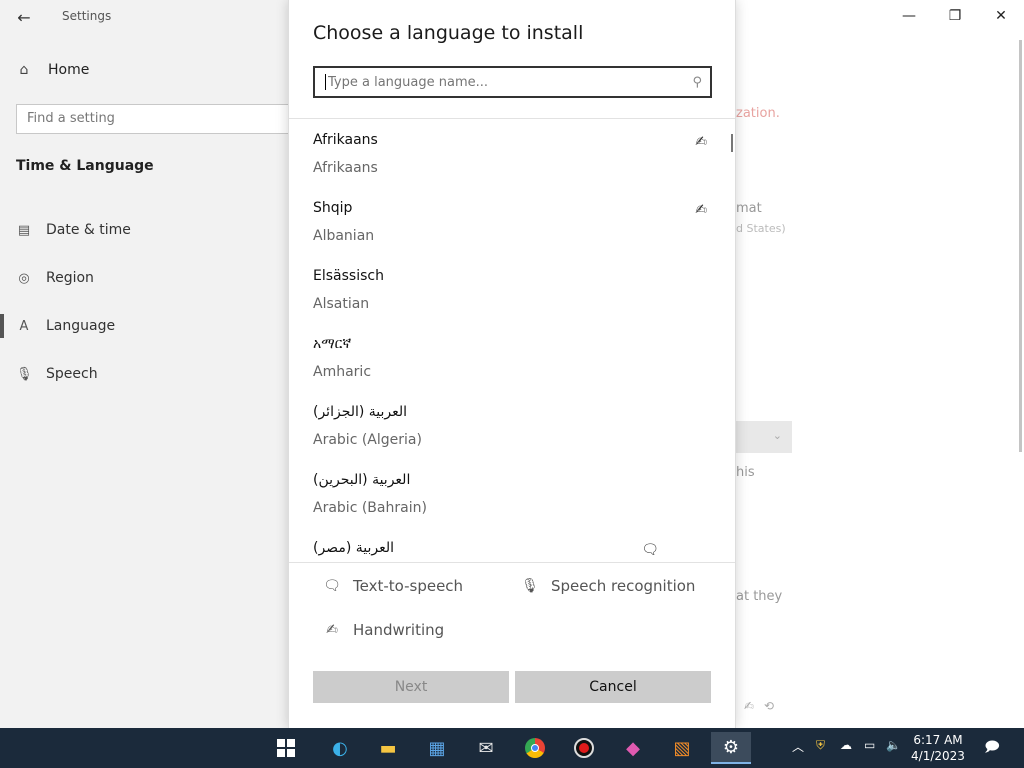 Image resolution: width=1024 pixels, height=768 pixels. I want to click on cancel-button: Cancel, so click(613, 687).